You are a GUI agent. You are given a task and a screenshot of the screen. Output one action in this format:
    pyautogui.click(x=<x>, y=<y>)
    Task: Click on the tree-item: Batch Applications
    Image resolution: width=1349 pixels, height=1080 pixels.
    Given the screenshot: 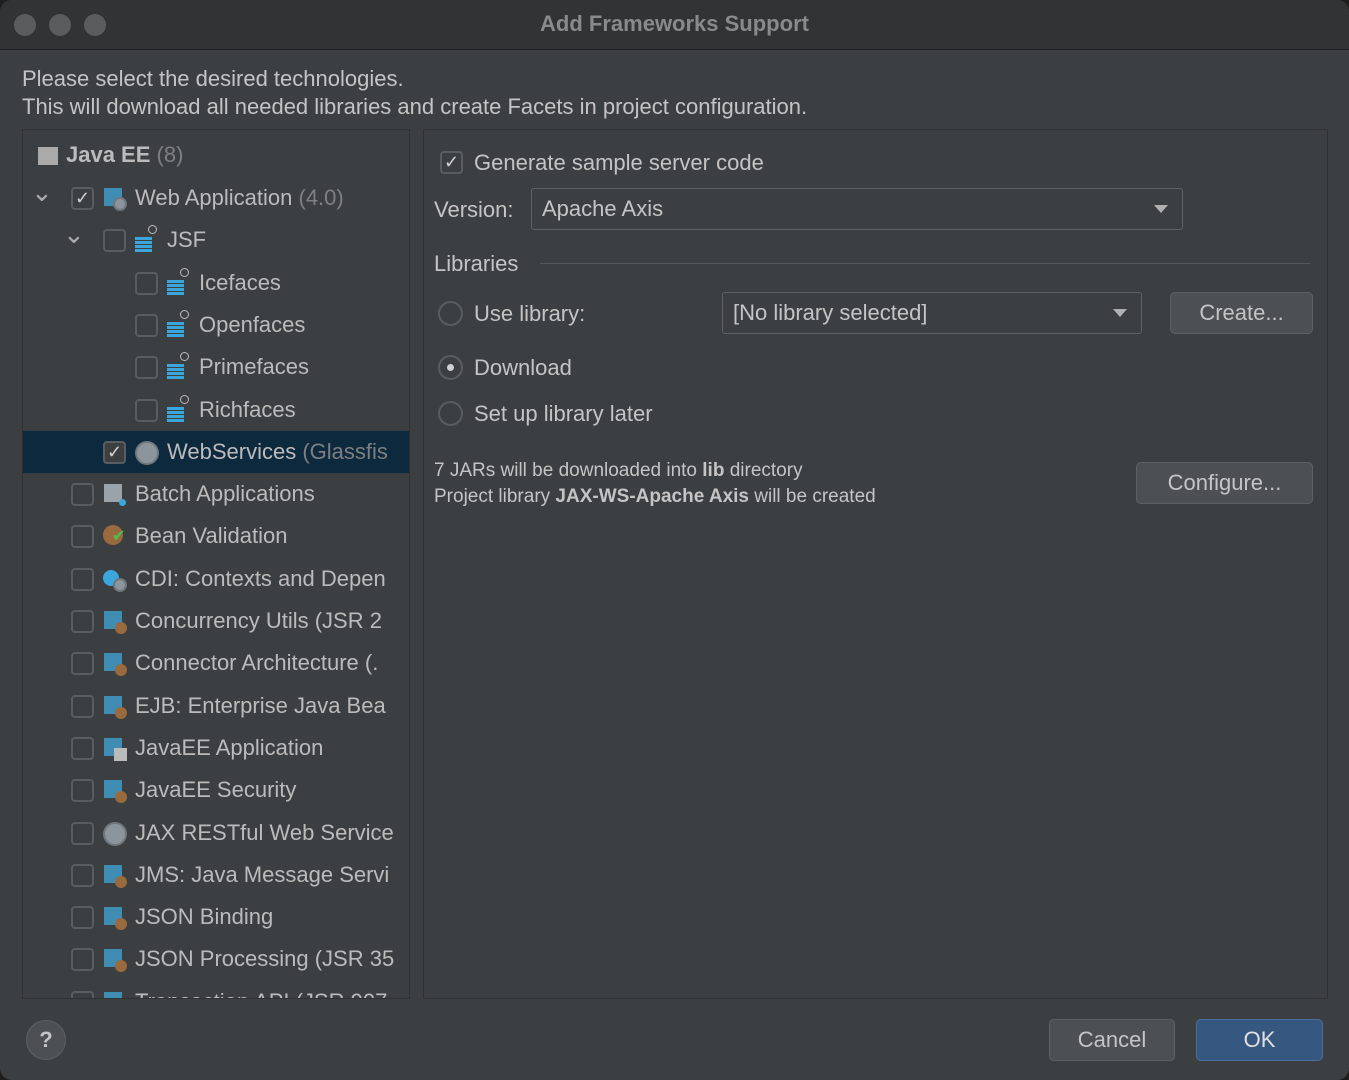 What is the action you would take?
    pyautogui.click(x=216, y=494)
    